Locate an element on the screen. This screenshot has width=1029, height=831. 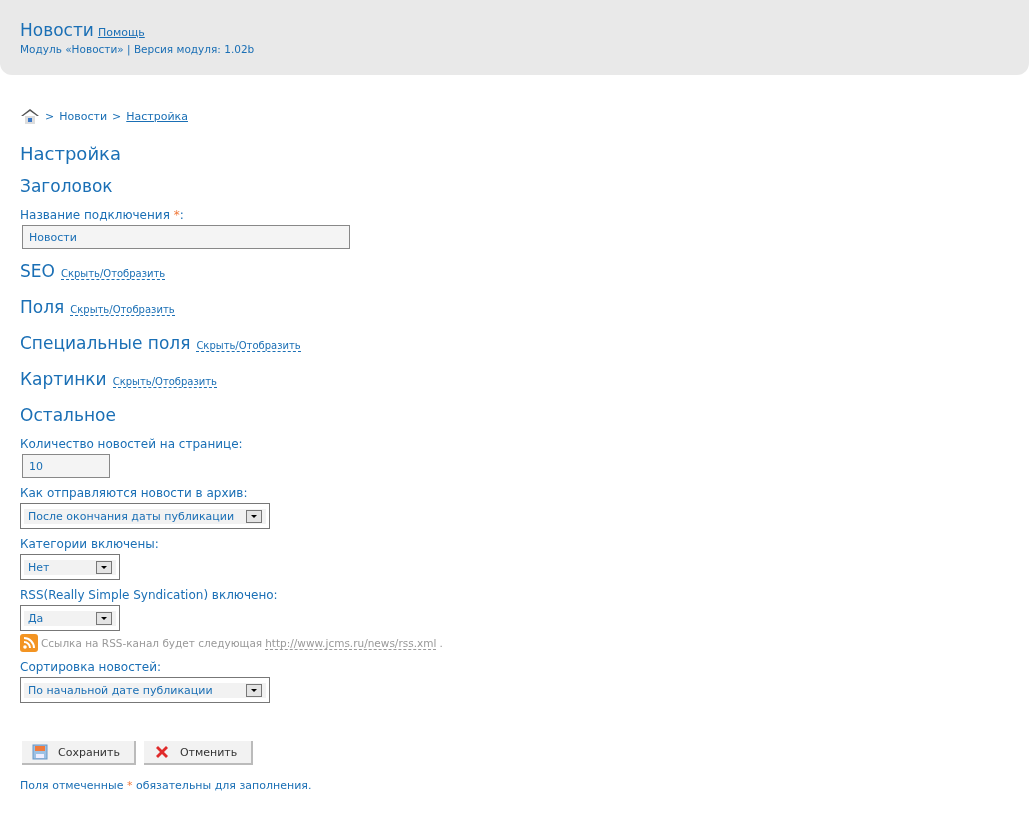
field-label: Название подключения *: is located at coordinates (102, 215).